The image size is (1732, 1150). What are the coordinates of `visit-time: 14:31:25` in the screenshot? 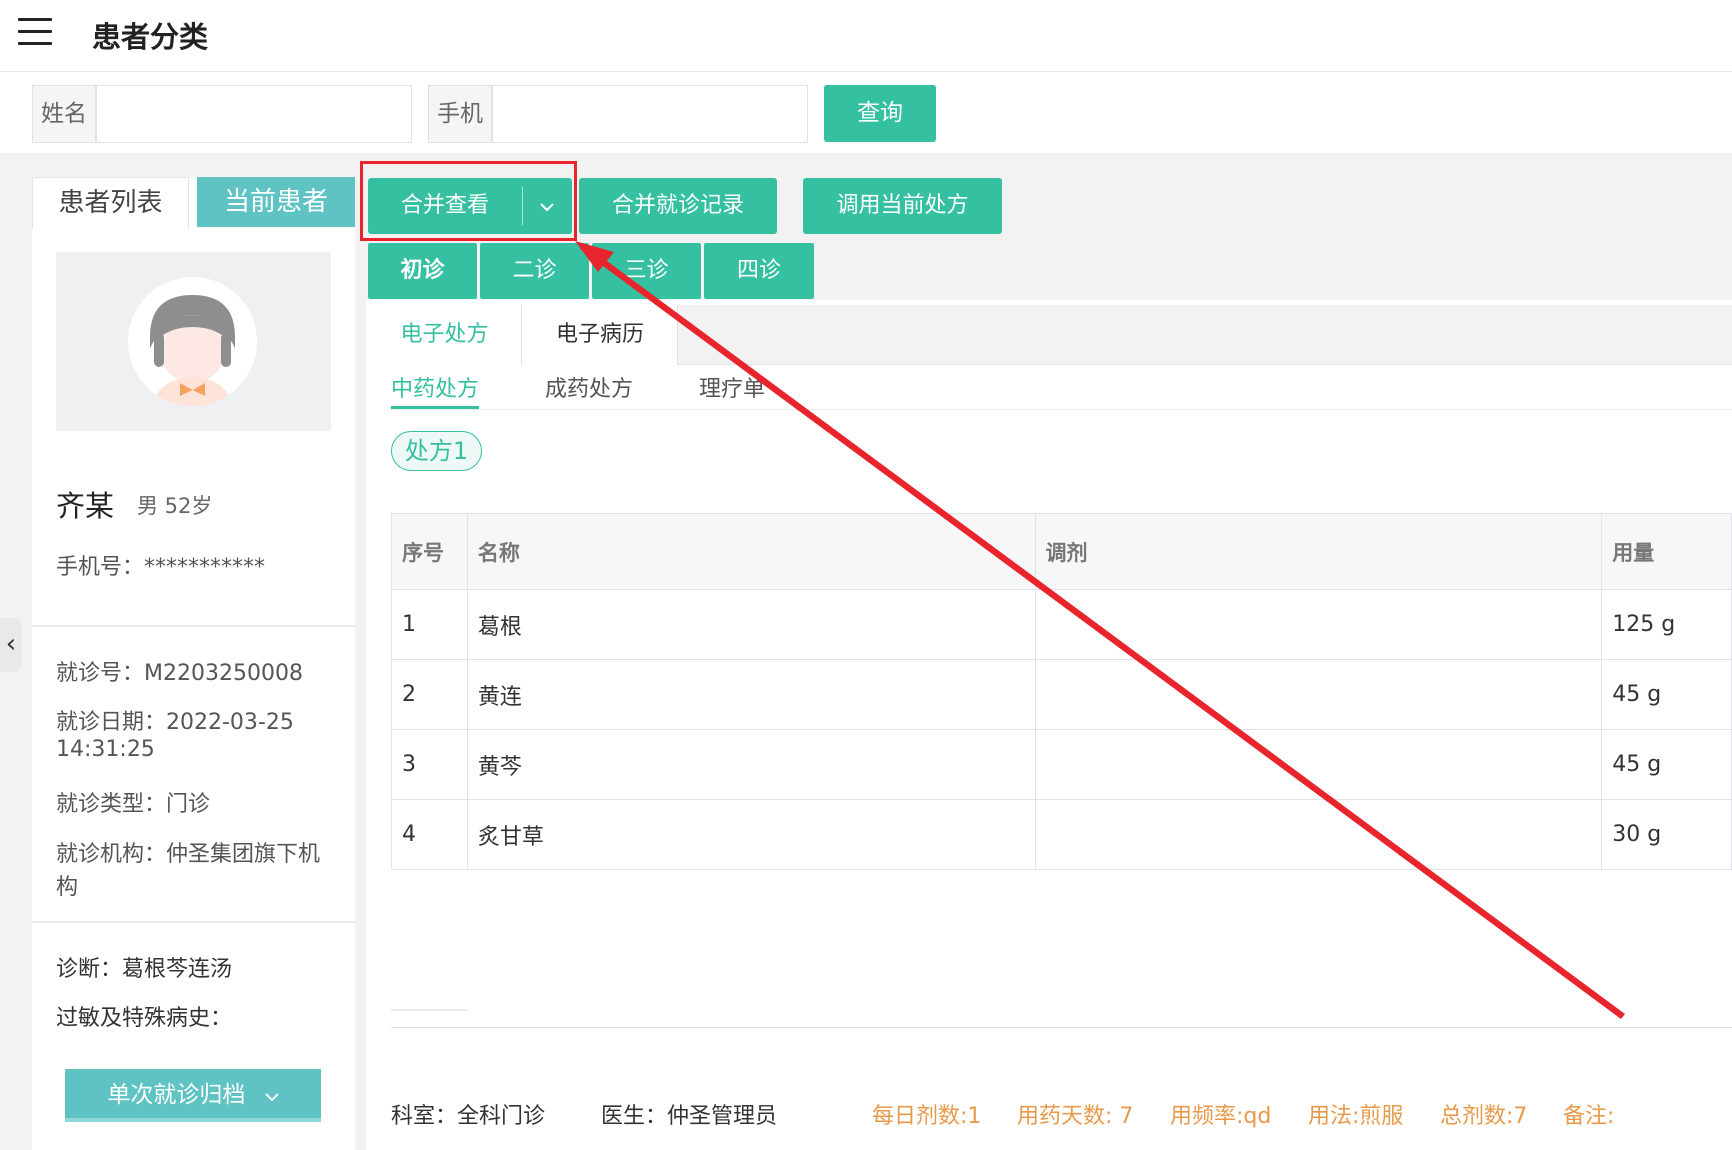 It's located at (105, 749).